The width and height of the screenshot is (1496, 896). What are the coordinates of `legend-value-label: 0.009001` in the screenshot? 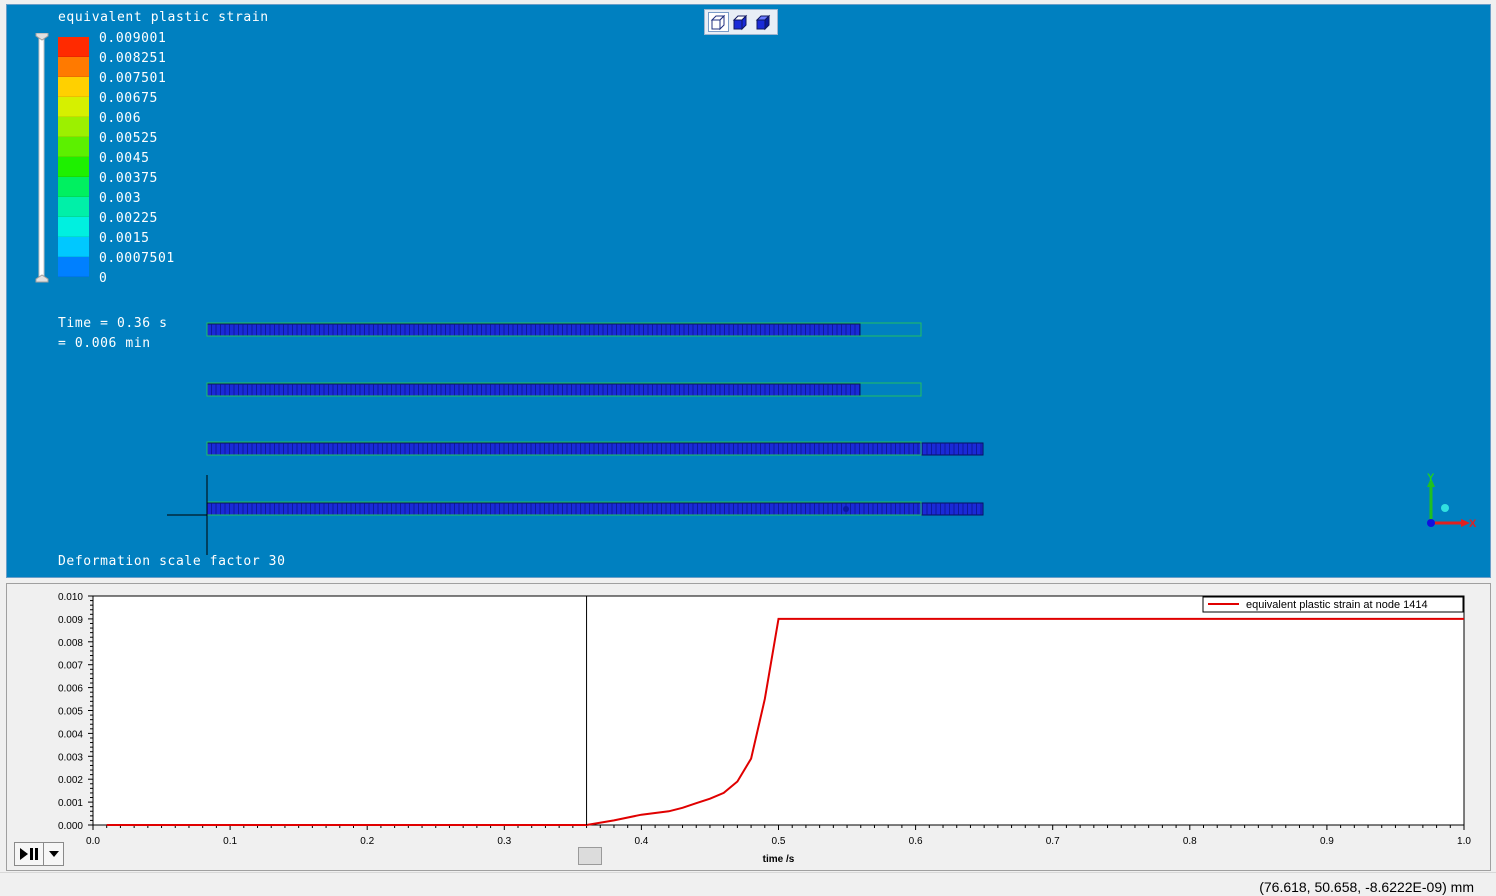 It's located at (133, 38).